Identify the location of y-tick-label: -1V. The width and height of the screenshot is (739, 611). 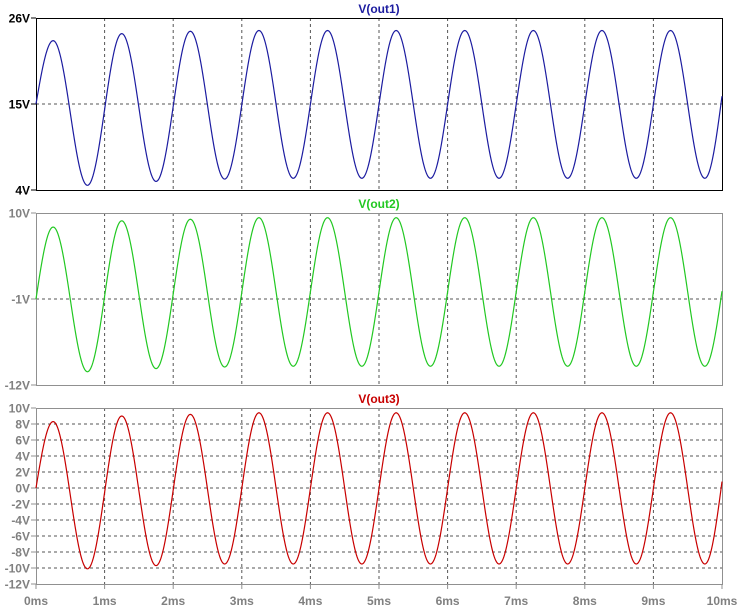
(20, 300).